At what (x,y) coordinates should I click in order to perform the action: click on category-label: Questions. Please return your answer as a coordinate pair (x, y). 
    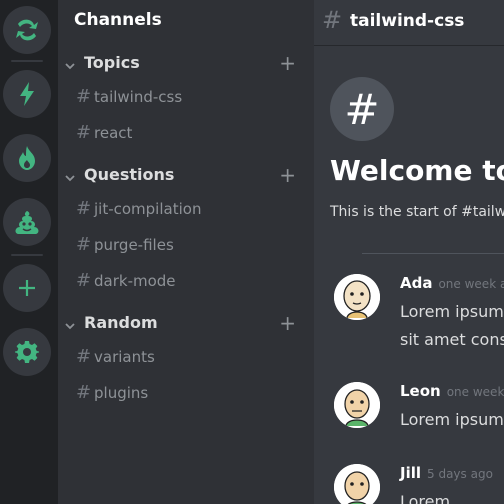
    Looking at the image, I should click on (129, 174).